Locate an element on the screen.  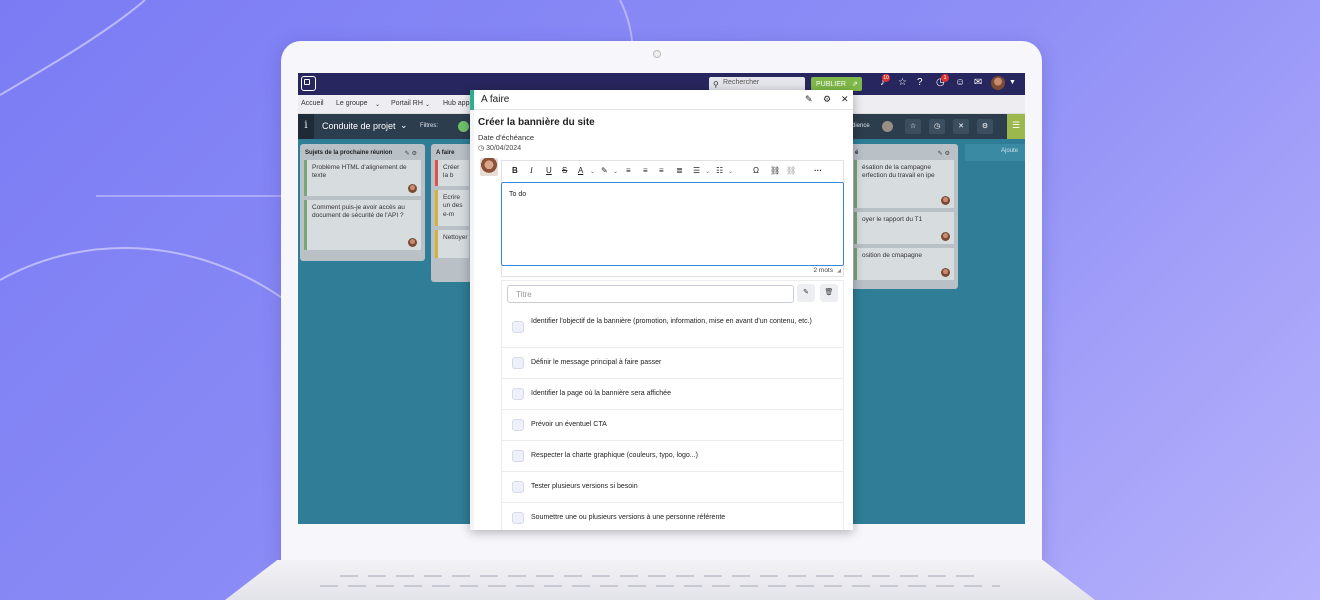
card-text: Problème HTML d'alignement de texte is located at coordinates (359, 172).